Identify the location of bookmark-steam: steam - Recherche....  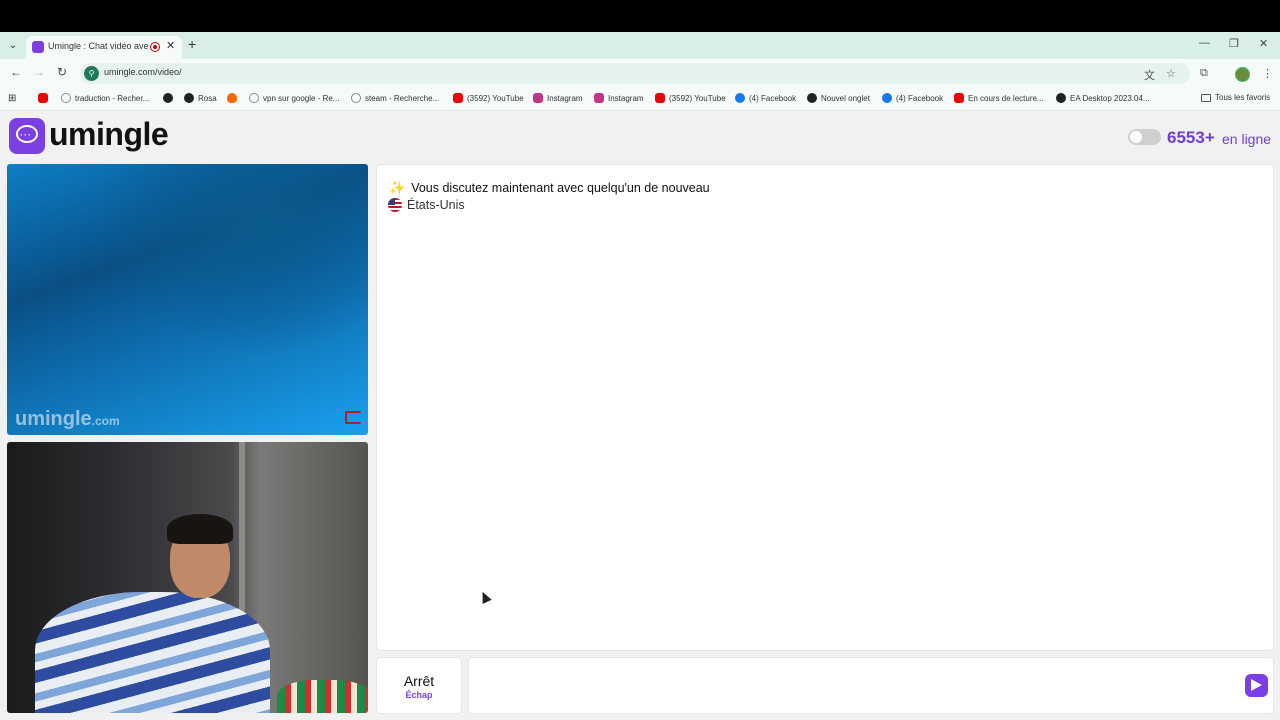
(395, 98).